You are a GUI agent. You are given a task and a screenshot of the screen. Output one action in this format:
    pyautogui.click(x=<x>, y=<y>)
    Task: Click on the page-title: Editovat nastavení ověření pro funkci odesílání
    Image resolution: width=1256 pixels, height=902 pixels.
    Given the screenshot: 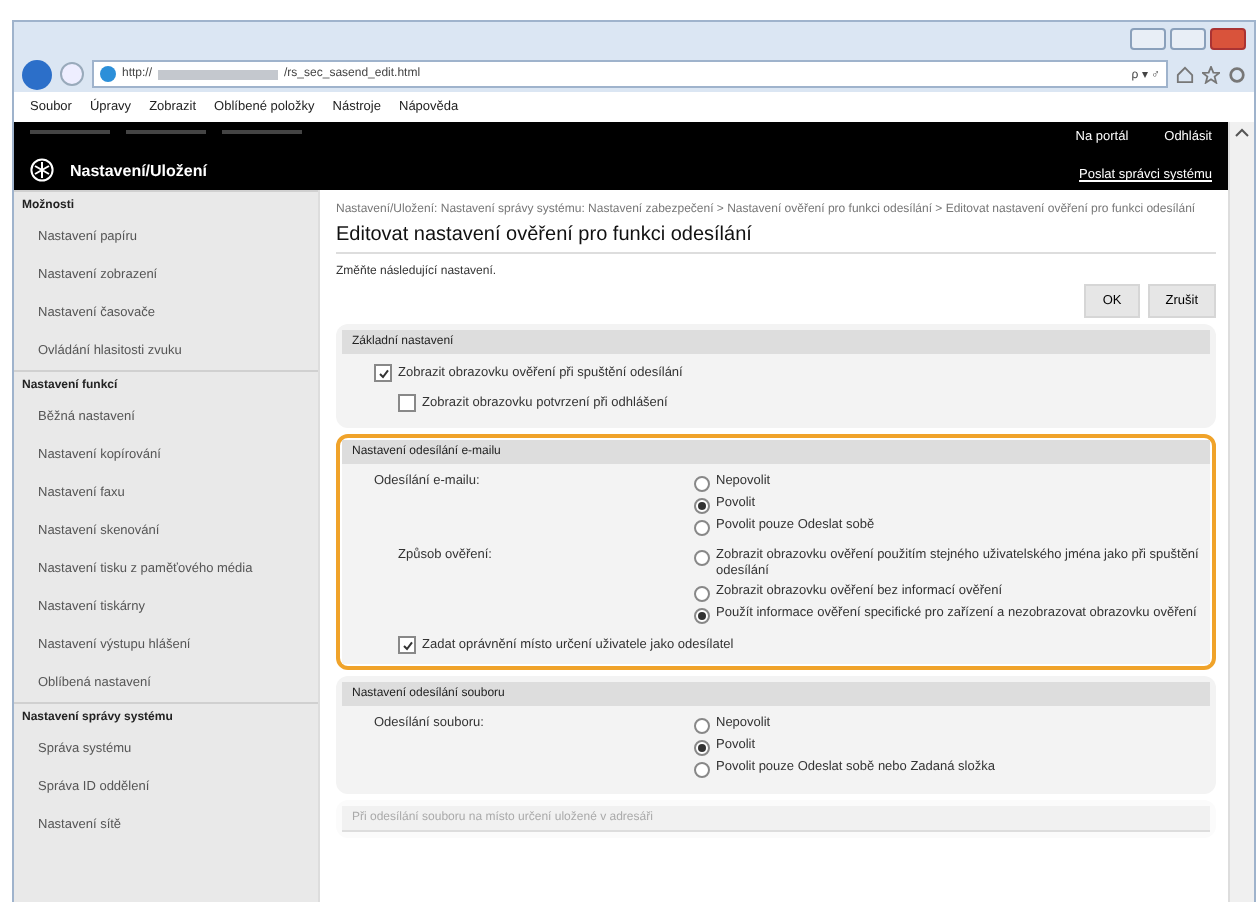 What is the action you would take?
    pyautogui.click(x=776, y=239)
    